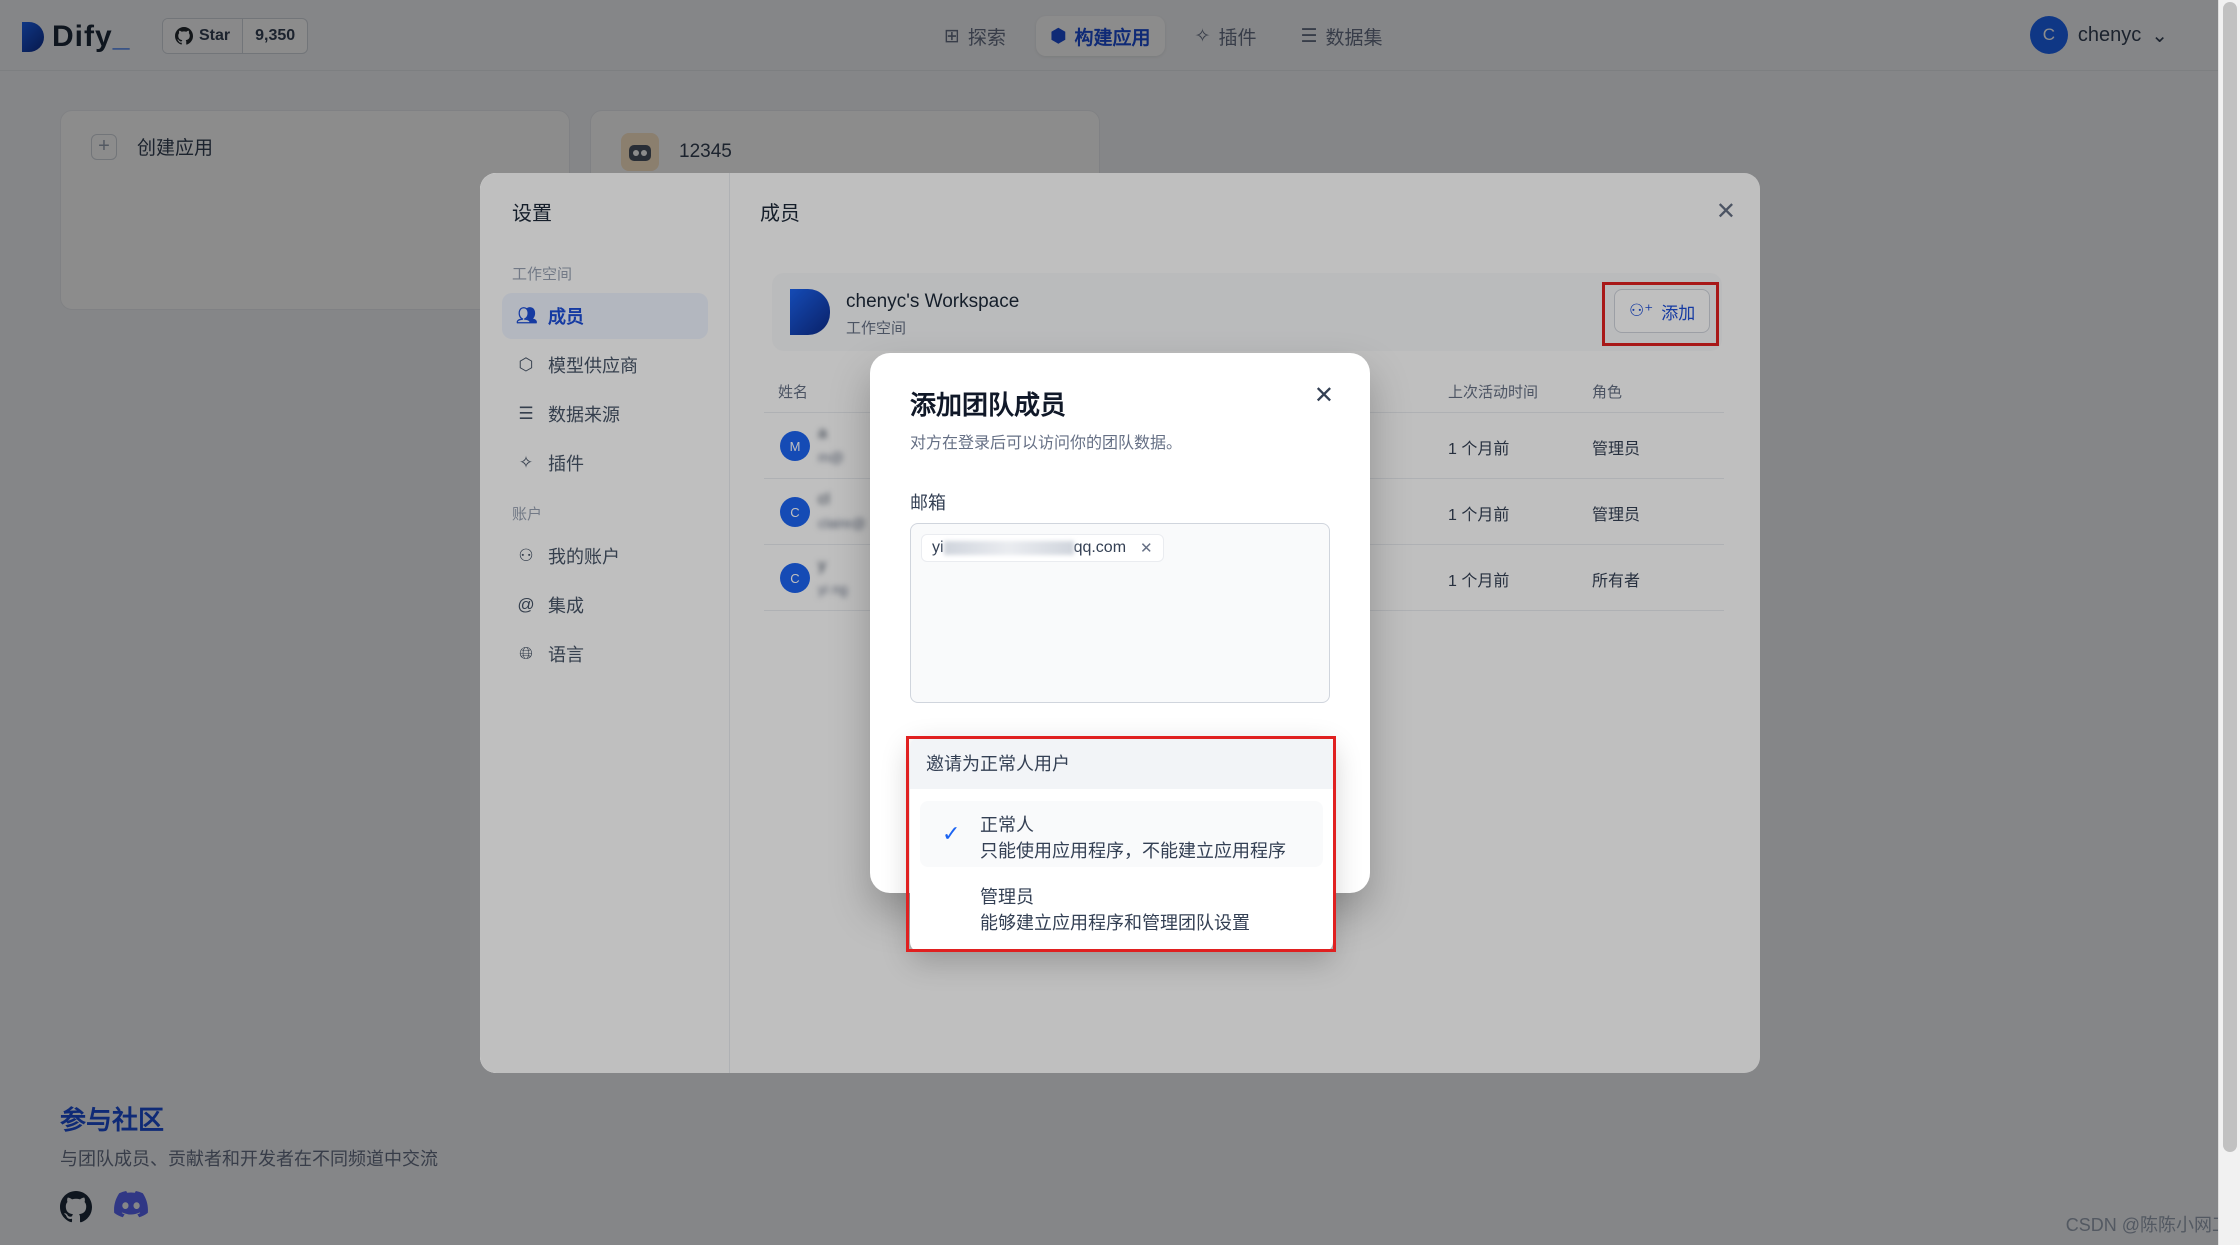 Image resolution: width=2240 pixels, height=1245 pixels. Describe the element at coordinates (928, 503) in the screenshot. I see `email-label: 邮箱` at that location.